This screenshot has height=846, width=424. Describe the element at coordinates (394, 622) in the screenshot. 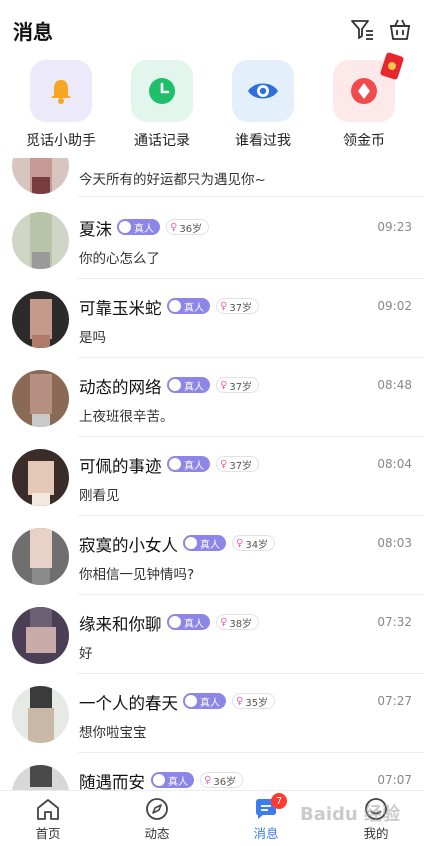

I see `timestamp: 07:32` at that location.